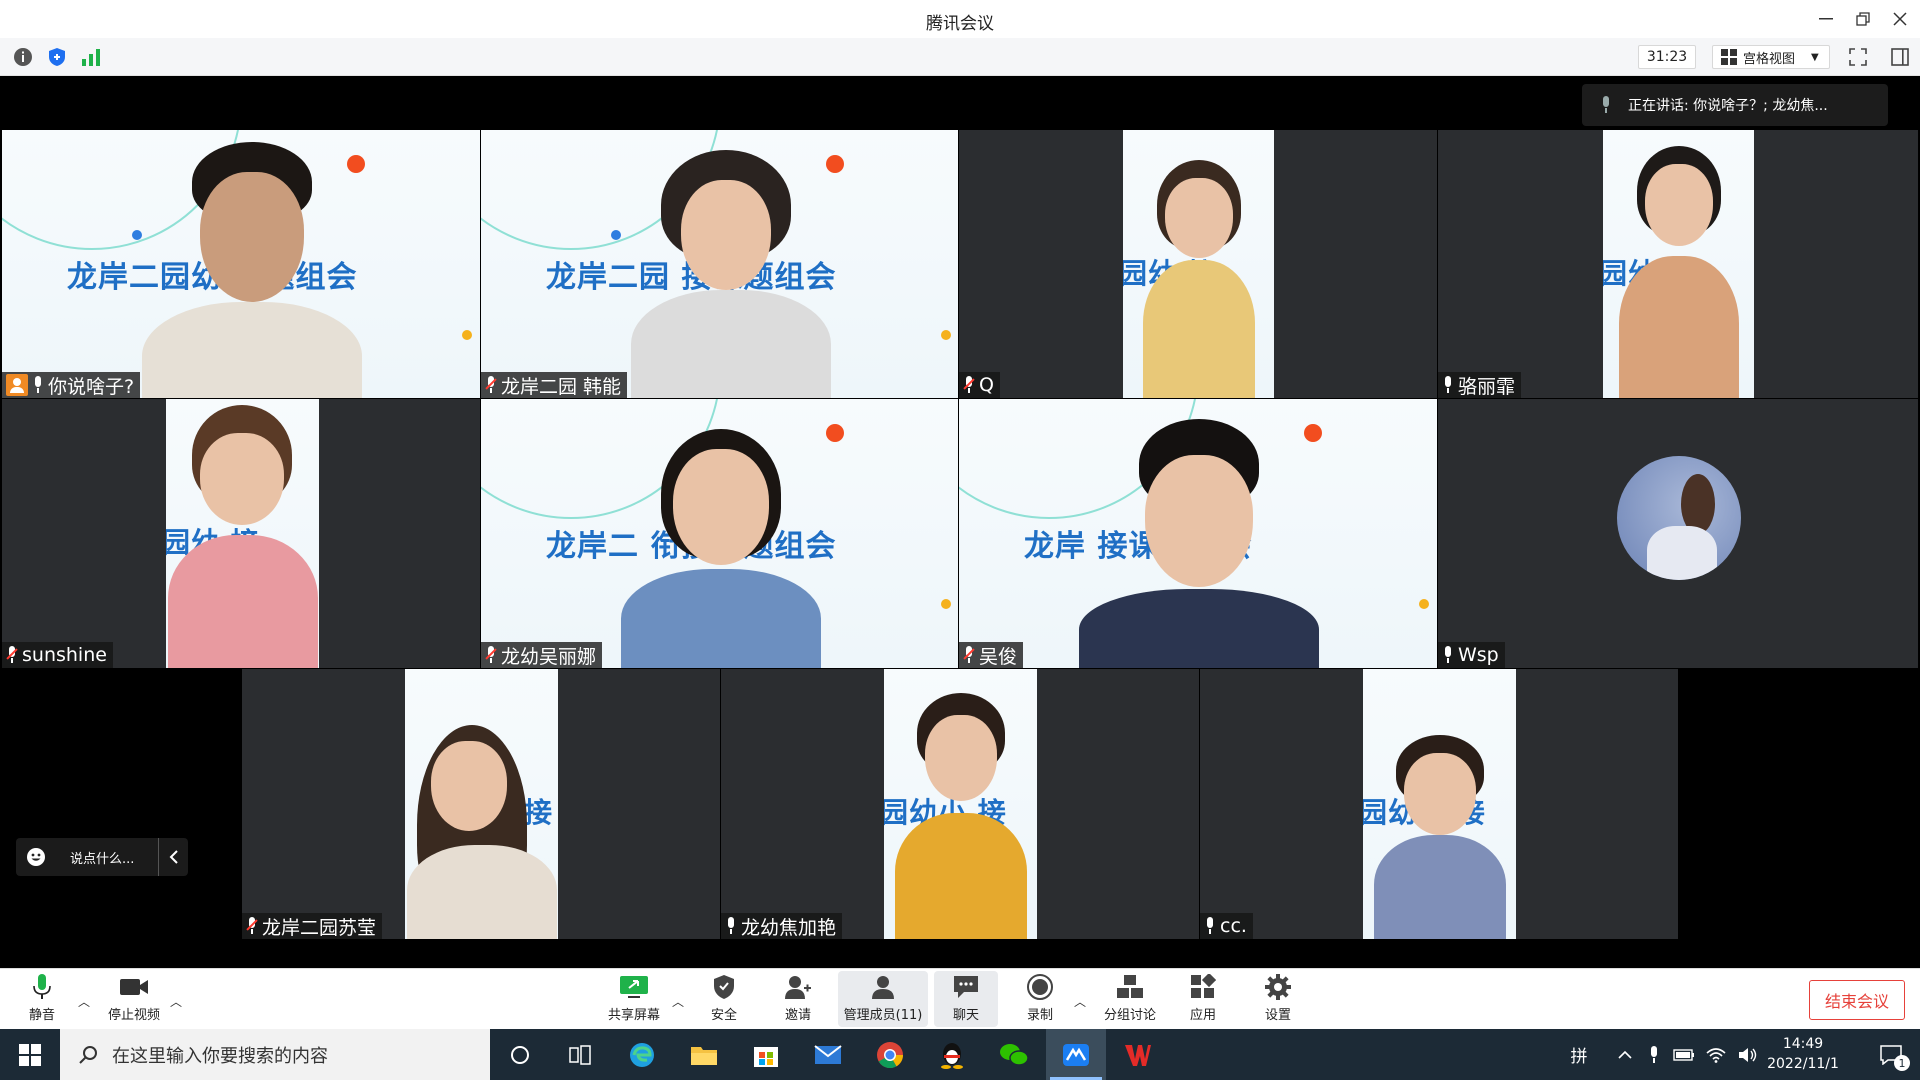 Image resolution: width=1920 pixels, height=1080 pixels. I want to click on collapse-chat-button, so click(173, 857).